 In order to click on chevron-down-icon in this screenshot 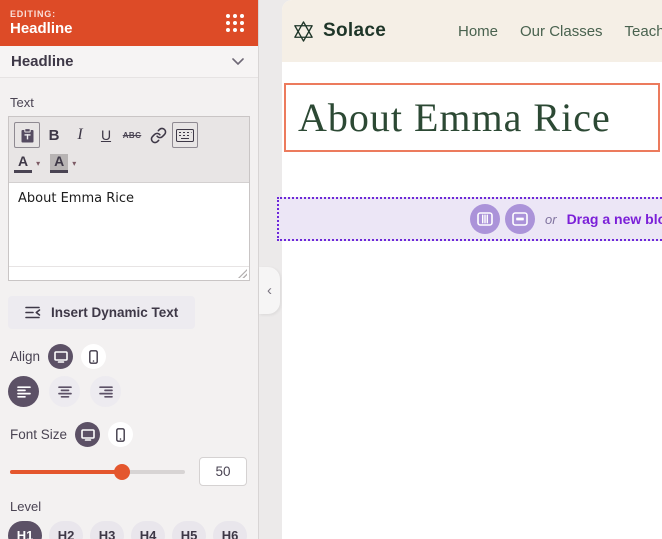, I will do `click(238, 61)`.